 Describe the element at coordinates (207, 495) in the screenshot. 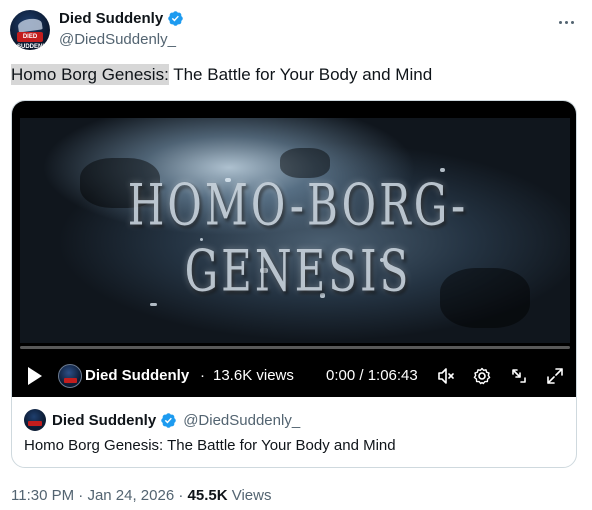

I see `views-count: 45.5K` at that location.